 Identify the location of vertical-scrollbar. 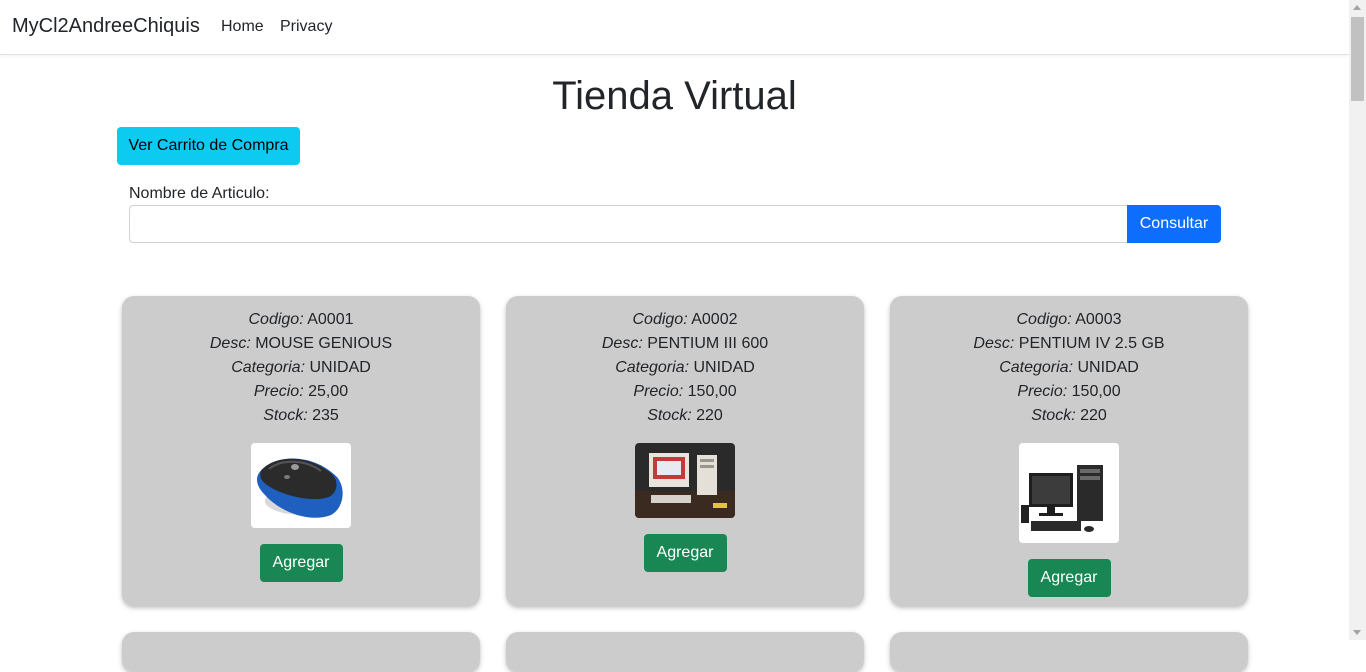
(1357, 320).